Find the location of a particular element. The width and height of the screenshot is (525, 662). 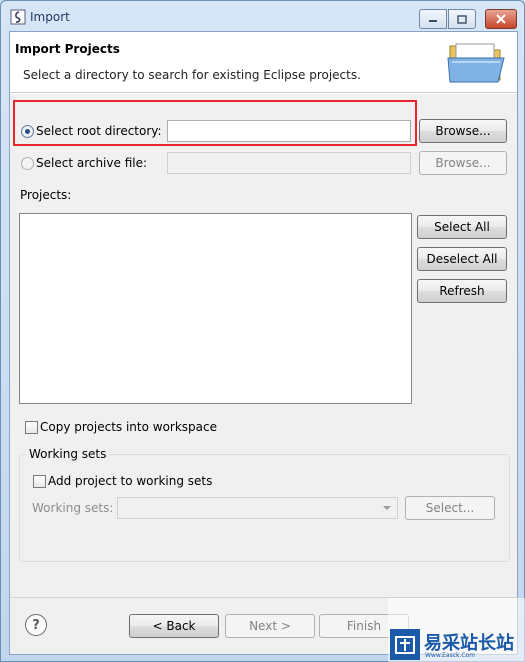

back-button: < Back is located at coordinates (174, 626).